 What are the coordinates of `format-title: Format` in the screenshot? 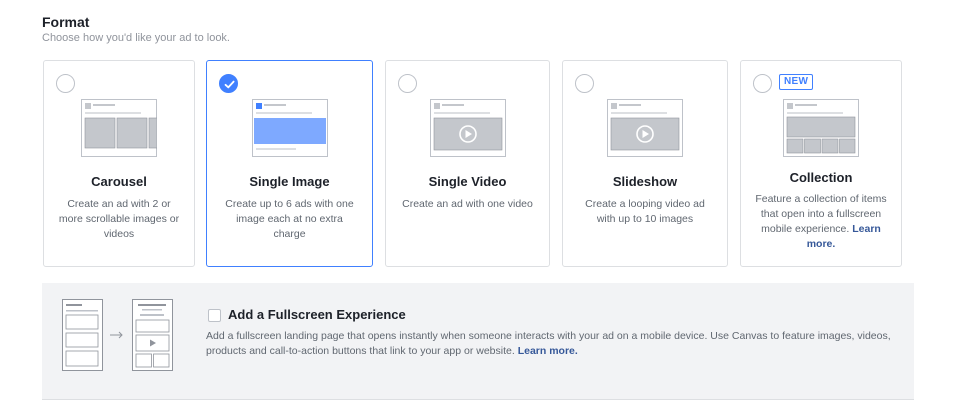 It's located at (66, 22).